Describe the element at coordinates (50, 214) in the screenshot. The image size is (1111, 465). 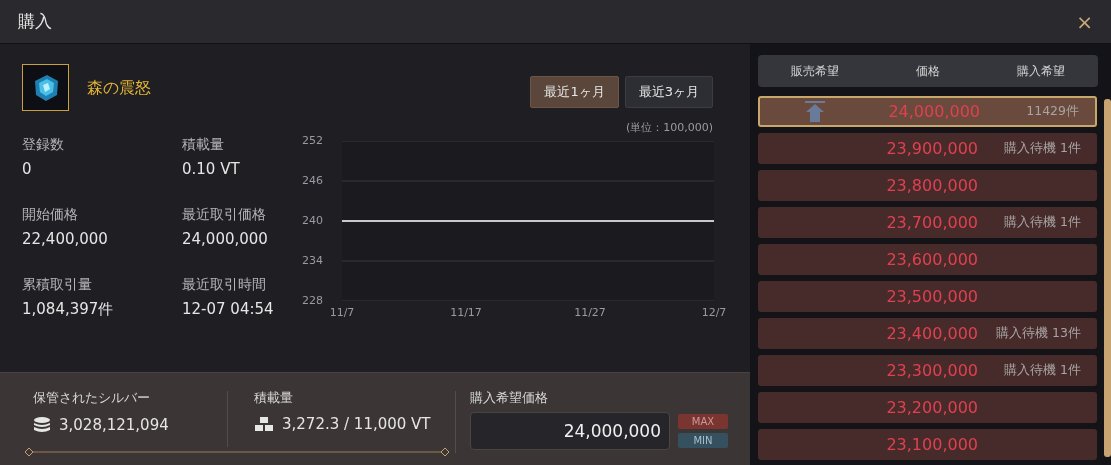
I see `stat-label: 開始価格` at that location.